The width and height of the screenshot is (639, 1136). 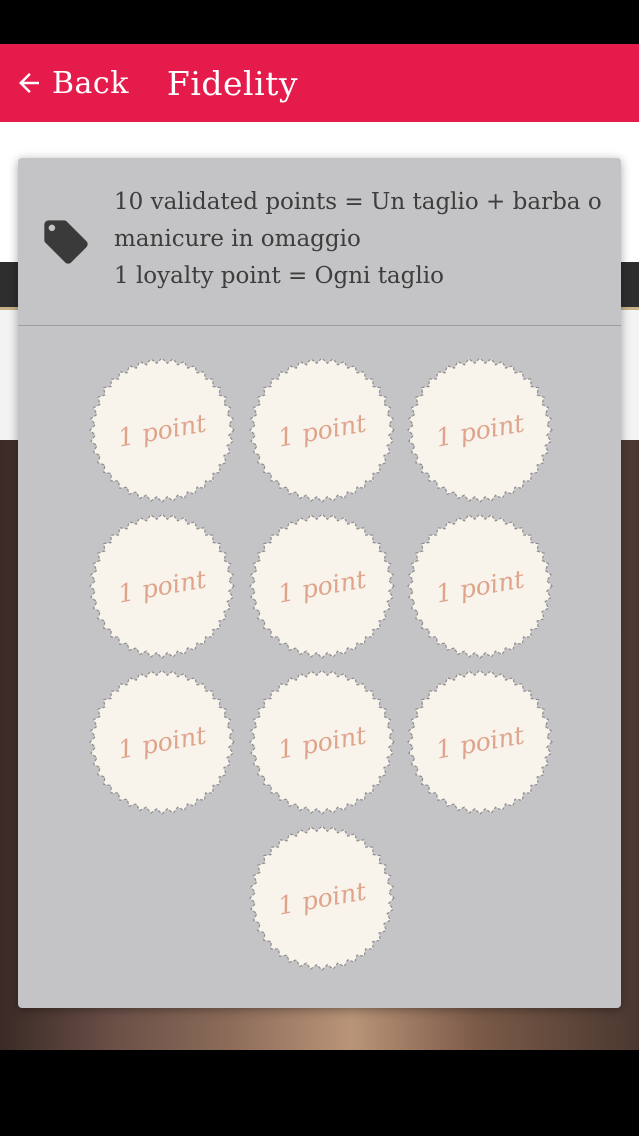 I want to click on tag-icon, so click(x=66, y=242).